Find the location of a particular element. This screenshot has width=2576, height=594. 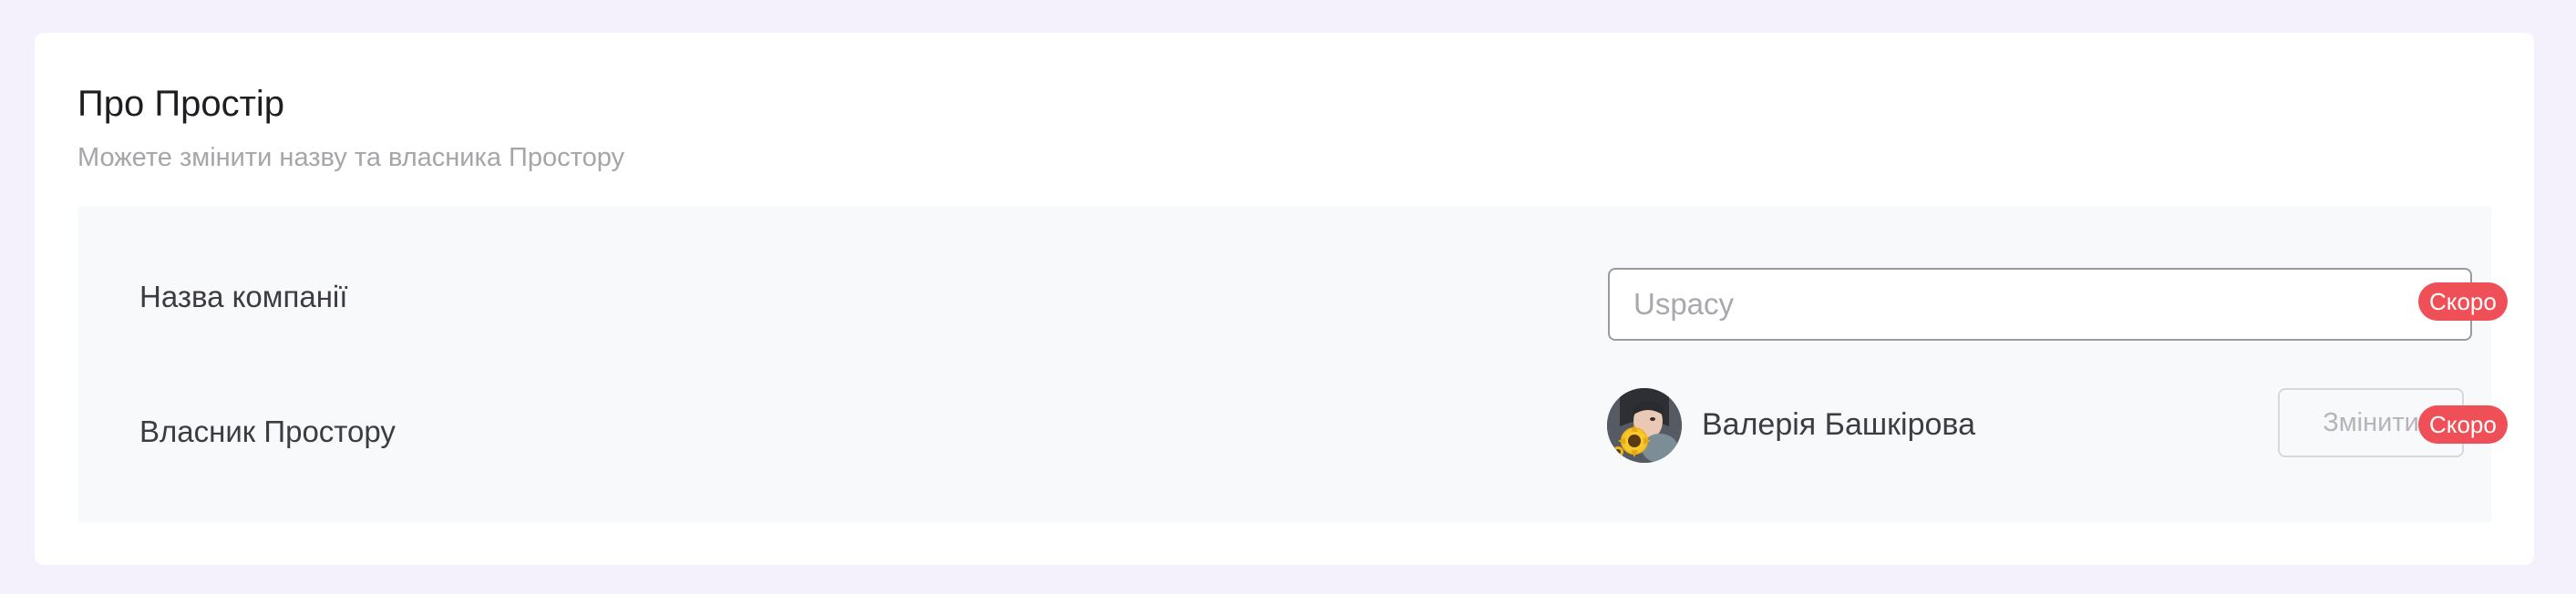

soon-badge-owner: Скоро is located at coordinates (2463, 424).